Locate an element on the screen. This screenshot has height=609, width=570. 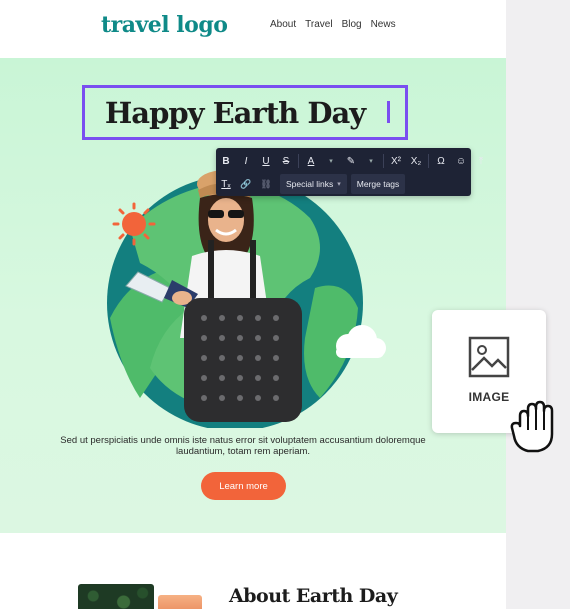
bold-button: B is located at coordinates (226, 161).